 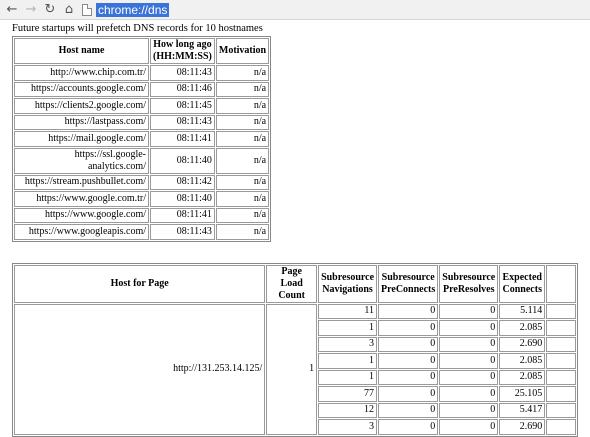 What do you see at coordinates (31, 10) in the screenshot?
I see `forward-arrow-icon: →` at bounding box center [31, 10].